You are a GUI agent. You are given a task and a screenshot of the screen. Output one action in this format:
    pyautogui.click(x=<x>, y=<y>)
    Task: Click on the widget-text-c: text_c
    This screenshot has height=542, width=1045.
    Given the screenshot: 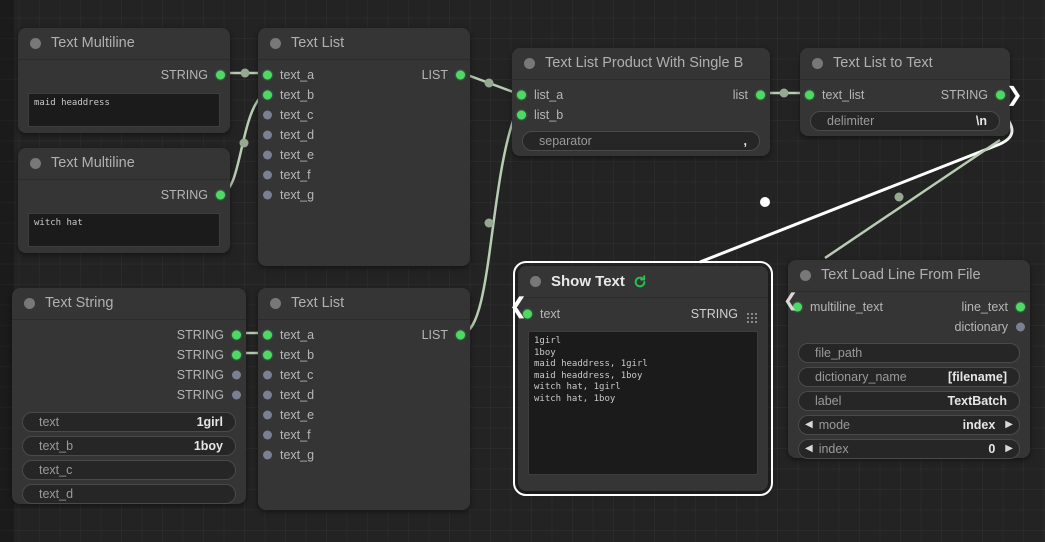 What is the action you would take?
    pyautogui.click(x=129, y=470)
    